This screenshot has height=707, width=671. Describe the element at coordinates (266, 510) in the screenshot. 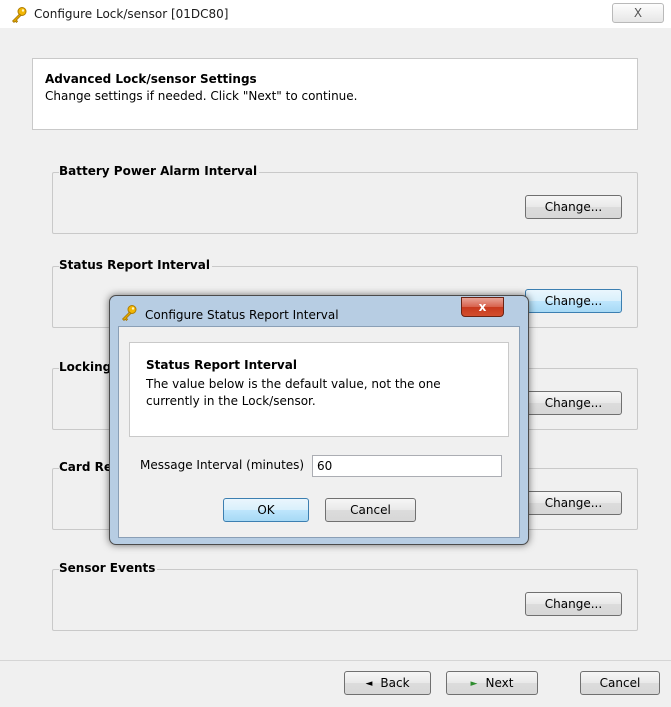

I see `ok-button: OK` at that location.